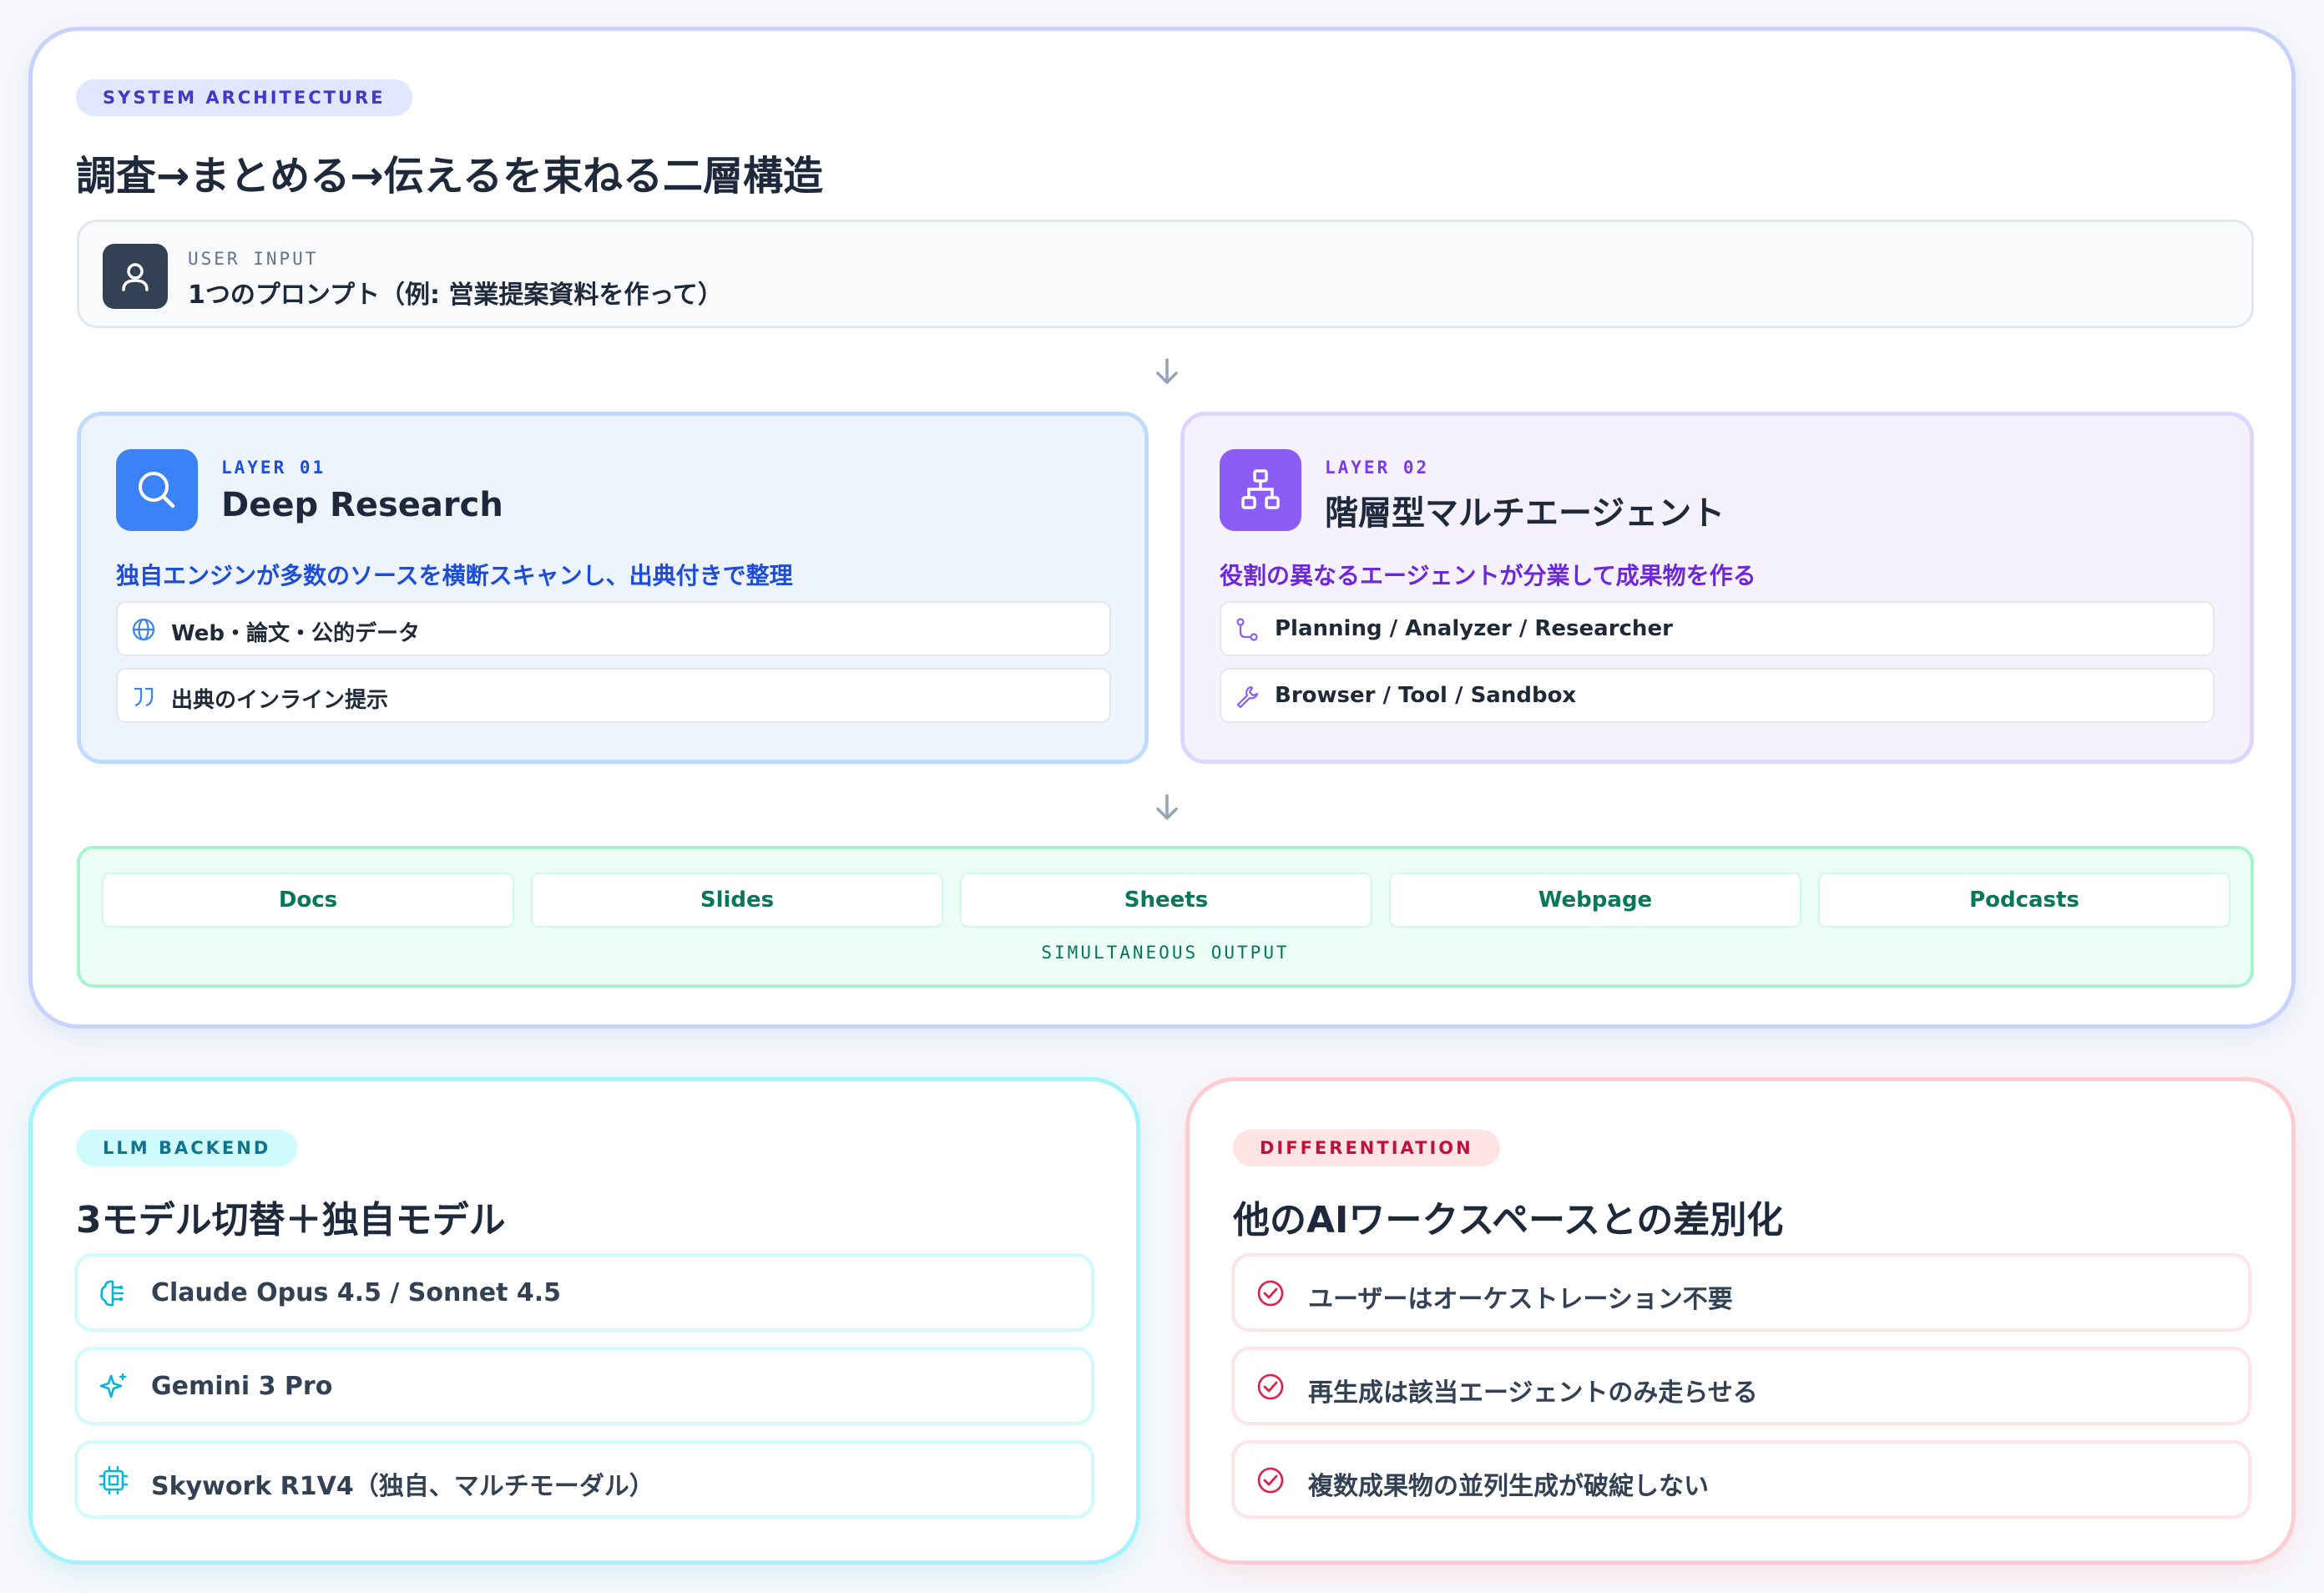  What do you see at coordinates (295, 634) in the screenshot?
I see `layer-item-text: Web・論文・公的データ` at bounding box center [295, 634].